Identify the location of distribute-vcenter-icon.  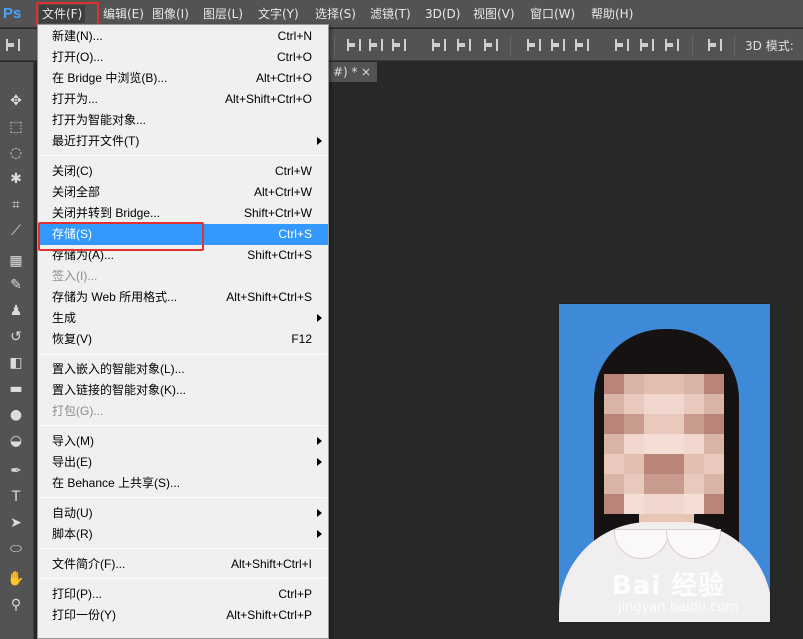
(557, 45).